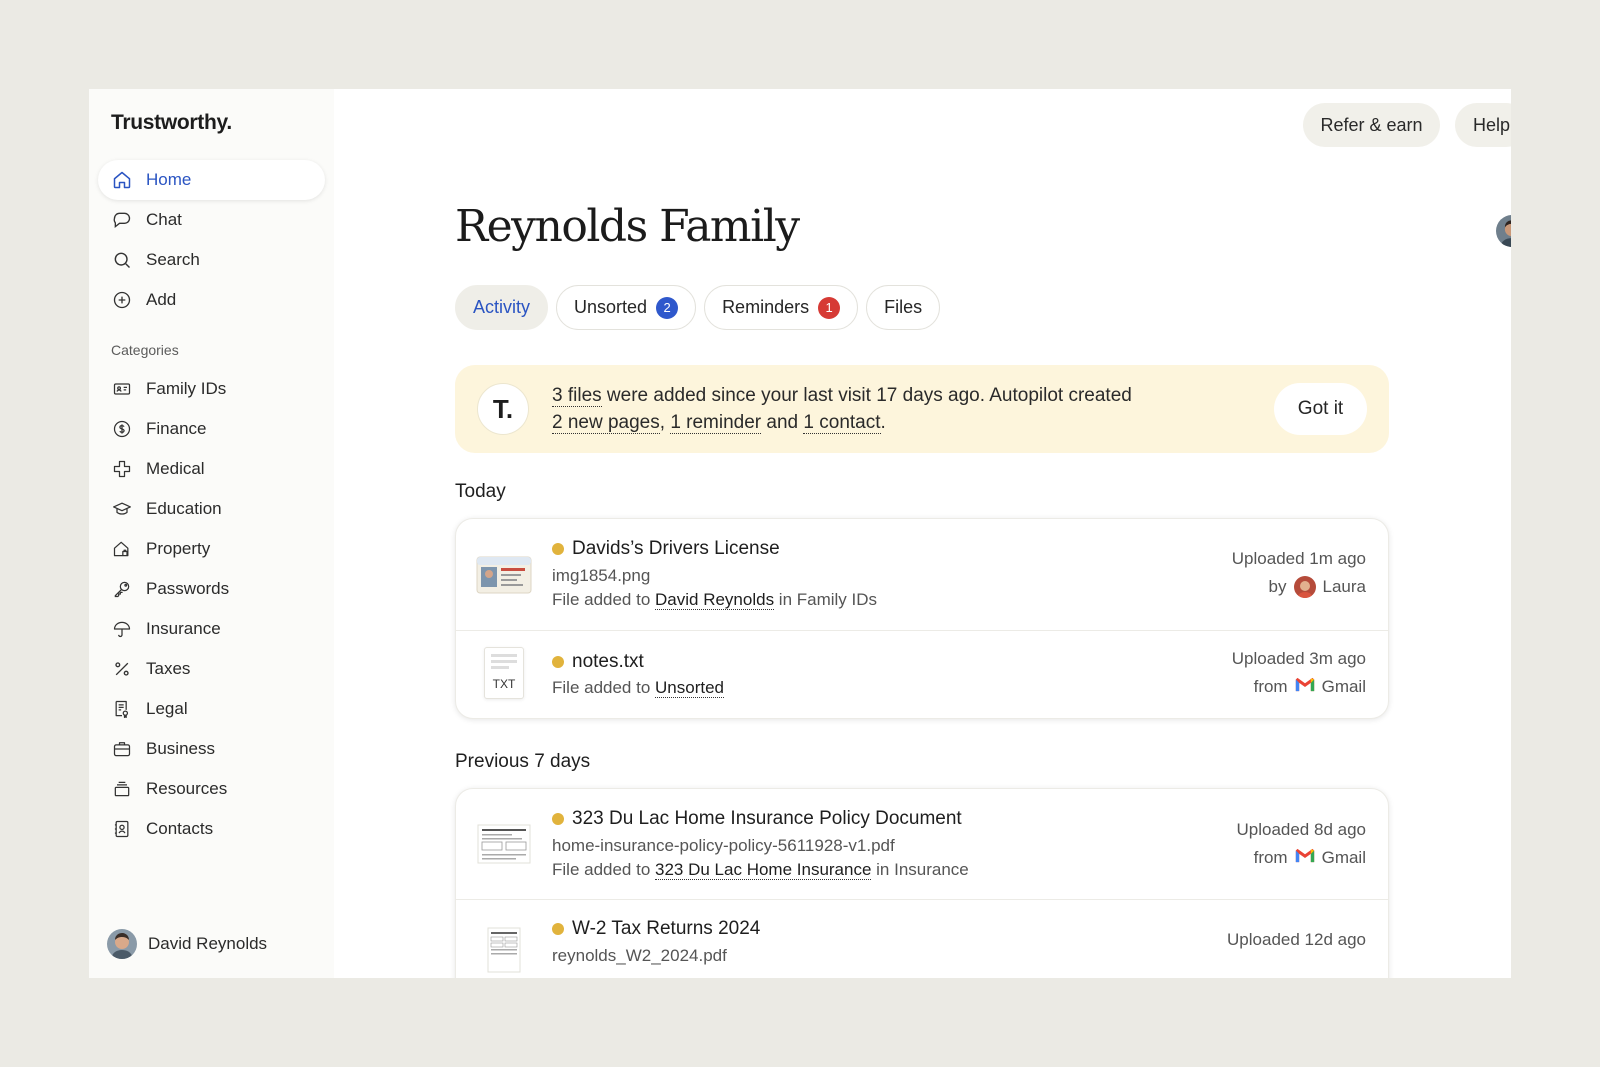  Describe the element at coordinates (608, 661) in the screenshot. I see `file-title-text: notes.txt` at that location.